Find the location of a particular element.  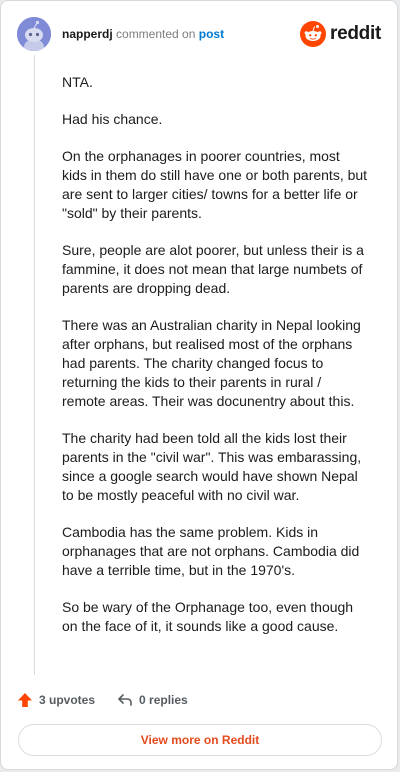

upvotes-count: 3 upvotes is located at coordinates (67, 700).